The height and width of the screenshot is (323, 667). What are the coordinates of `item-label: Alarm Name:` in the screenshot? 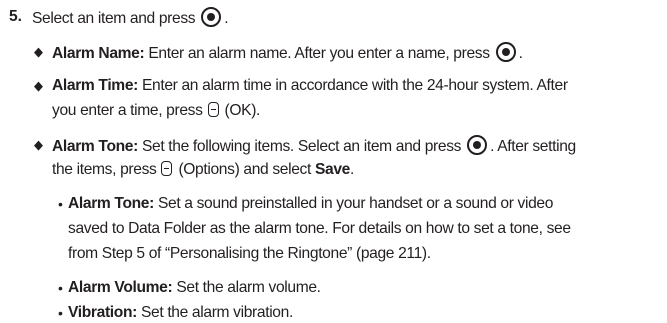 It's located at (98, 53).